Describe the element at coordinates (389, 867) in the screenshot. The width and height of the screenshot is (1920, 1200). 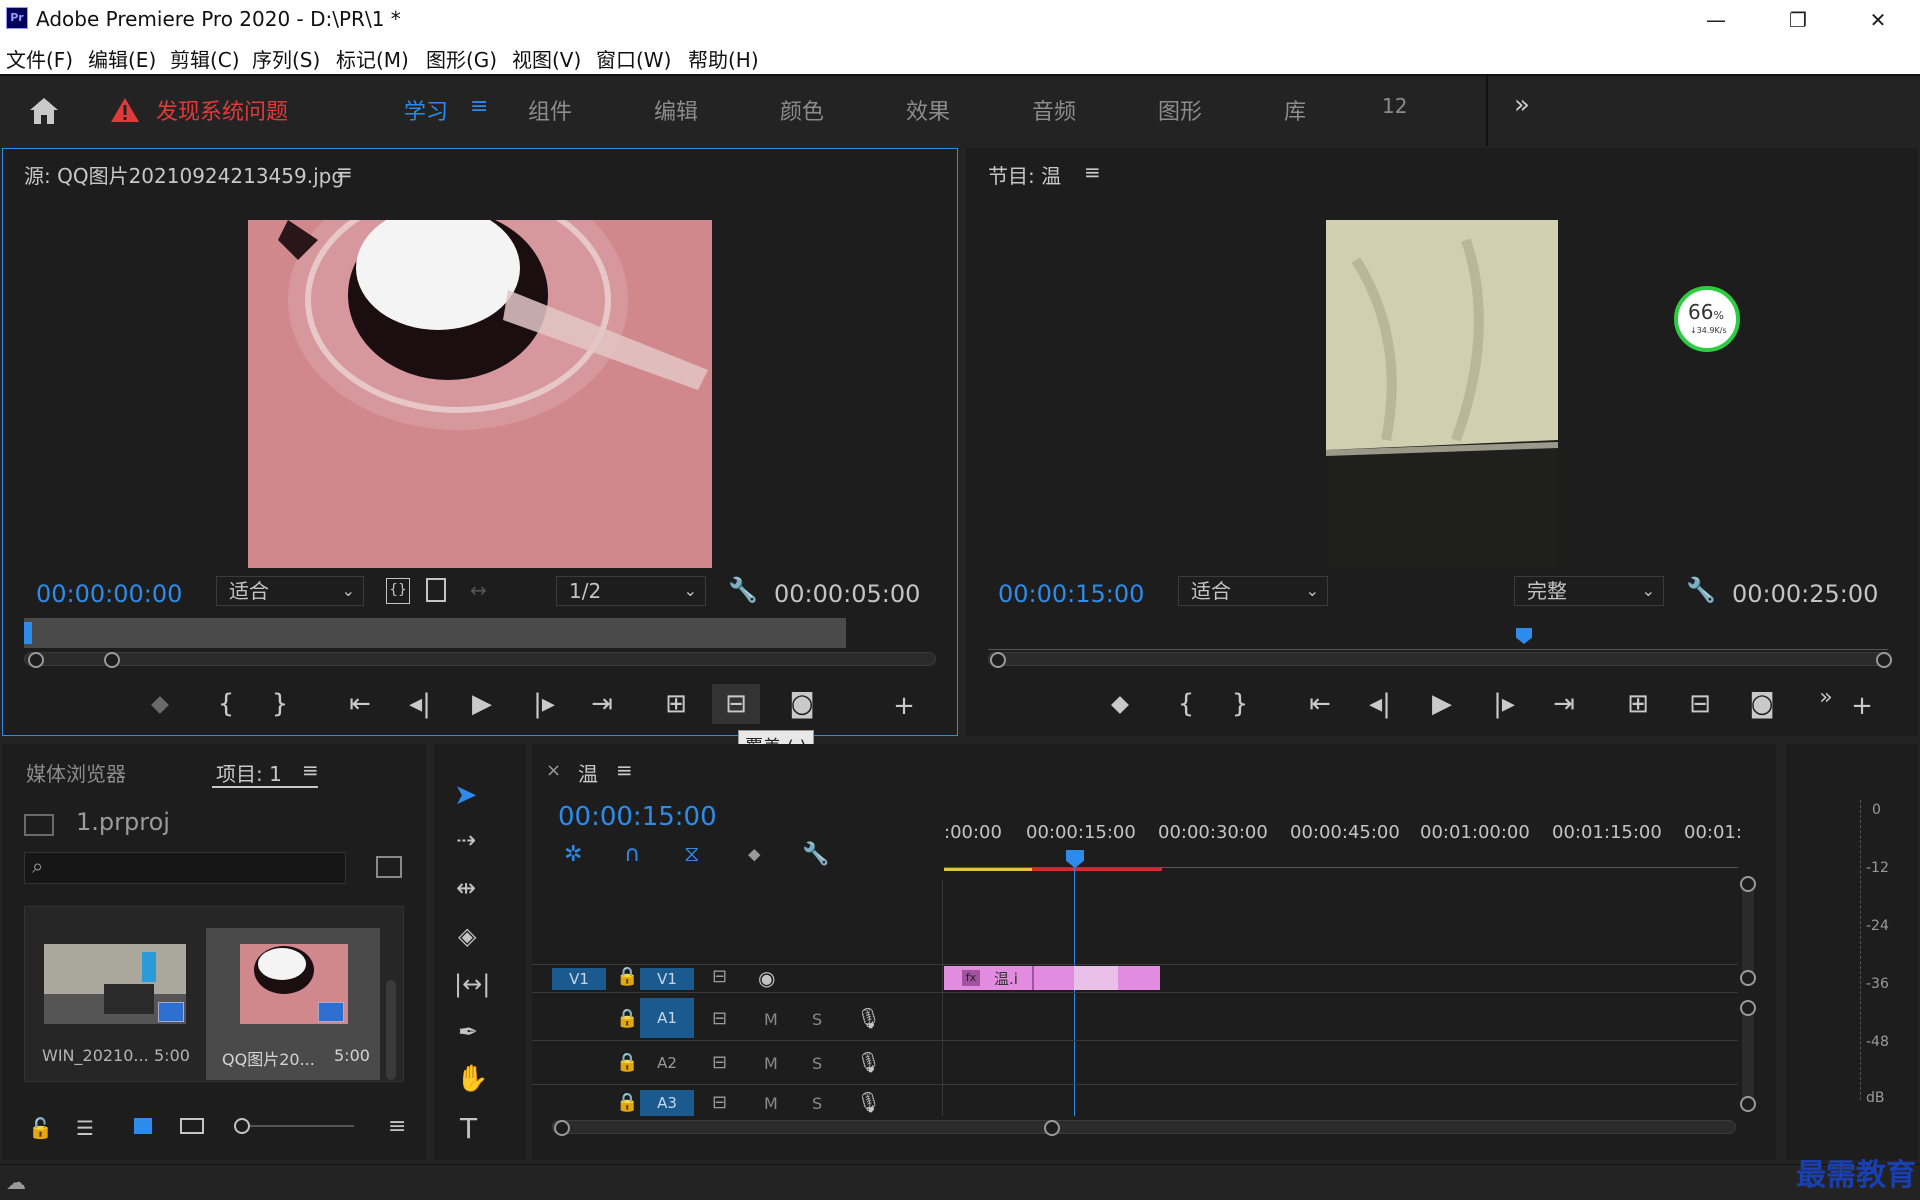
I see `new-bin-icon` at that location.